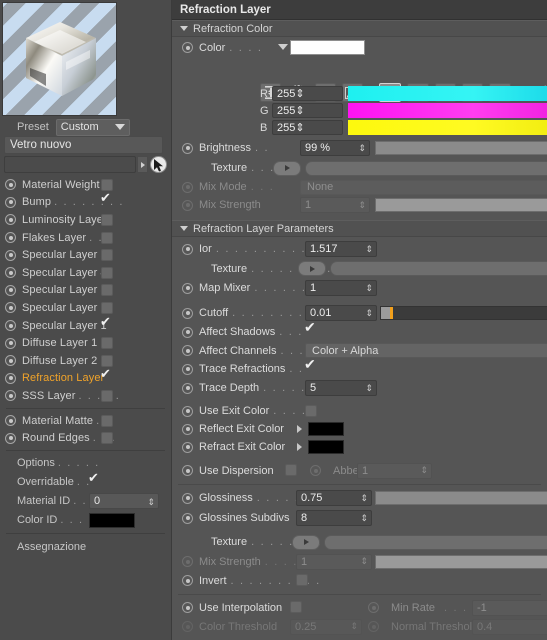  What do you see at coordinates (187, 518) in the screenshot?
I see `glossiness-subdivs-radio-icon` at bounding box center [187, 518].